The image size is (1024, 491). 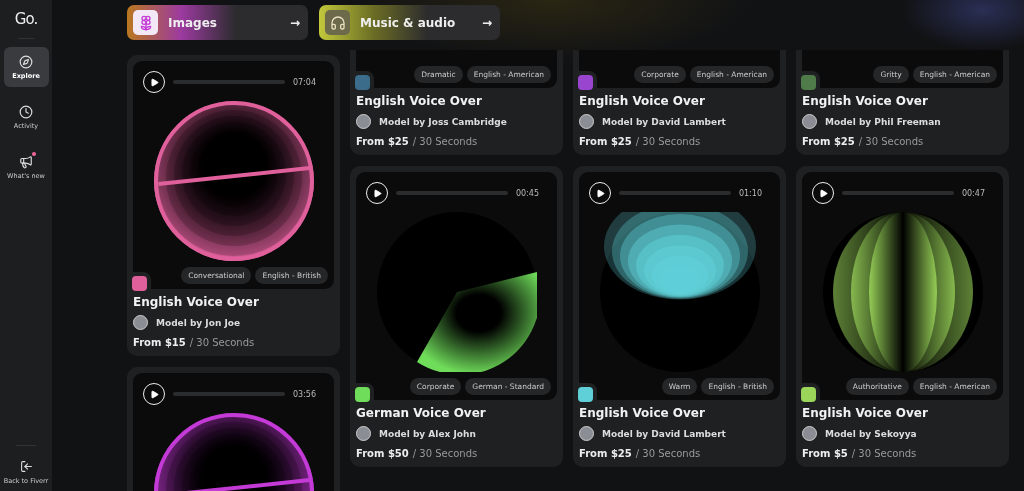 I want to click on duration: 00:47, so click(x=973, y=193).